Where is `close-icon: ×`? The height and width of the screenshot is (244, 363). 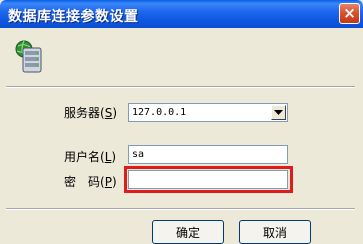
close-icon: × is located at coordinates (349, 13).